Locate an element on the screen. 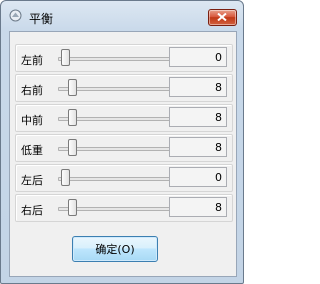  slider-label: 中前 is located at coordinates (32, 120).